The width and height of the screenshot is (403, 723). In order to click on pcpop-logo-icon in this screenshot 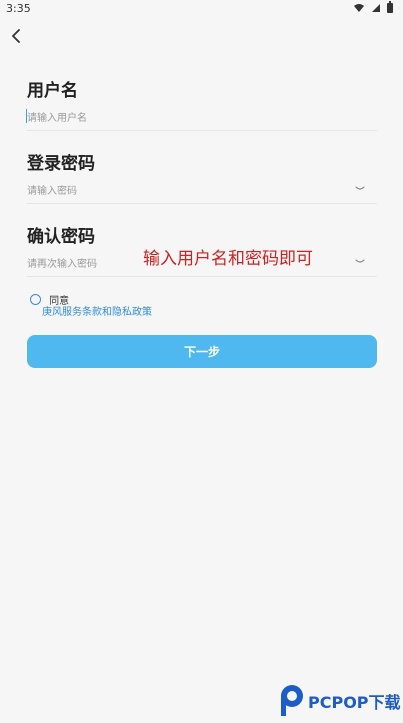, I will do `click(292, 700)`.